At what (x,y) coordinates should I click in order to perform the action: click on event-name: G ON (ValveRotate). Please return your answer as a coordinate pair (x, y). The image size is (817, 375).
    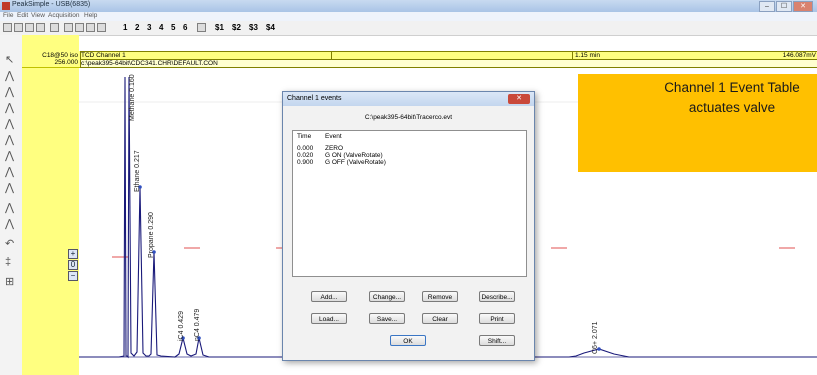
    Looking at the image, I should click on (354, 155).